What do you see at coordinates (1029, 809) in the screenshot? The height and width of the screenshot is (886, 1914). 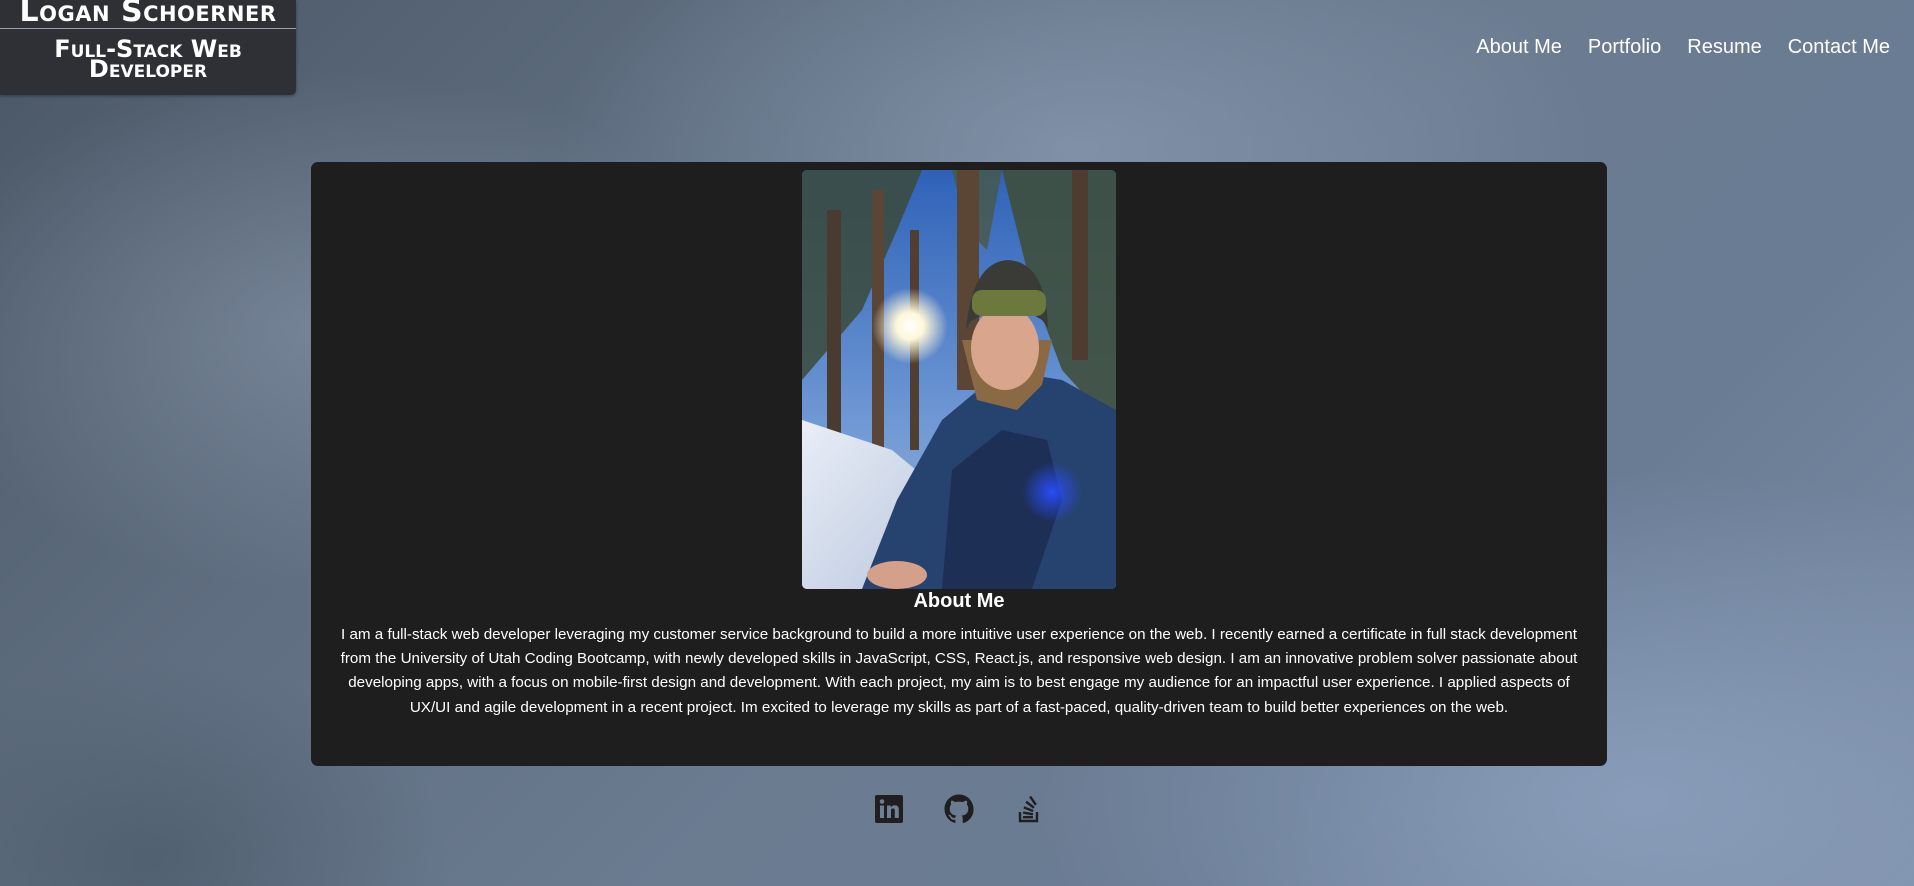 I see `stack-overflow-icon` at bounding box center [1029, 809].